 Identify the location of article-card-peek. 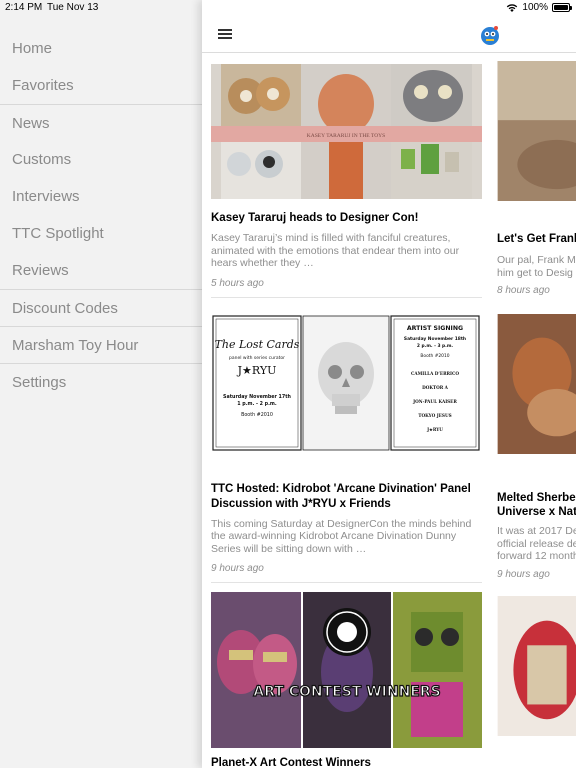
(536, 668).